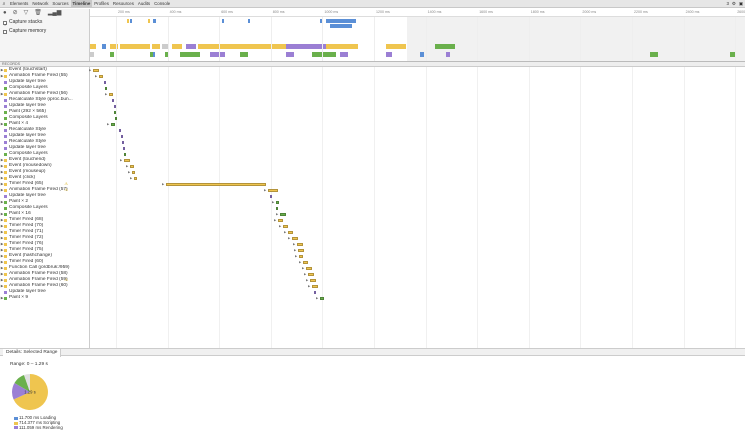 The image size is (745, 432). I want to click on clear-icon: ⊘, so click(15, 13).